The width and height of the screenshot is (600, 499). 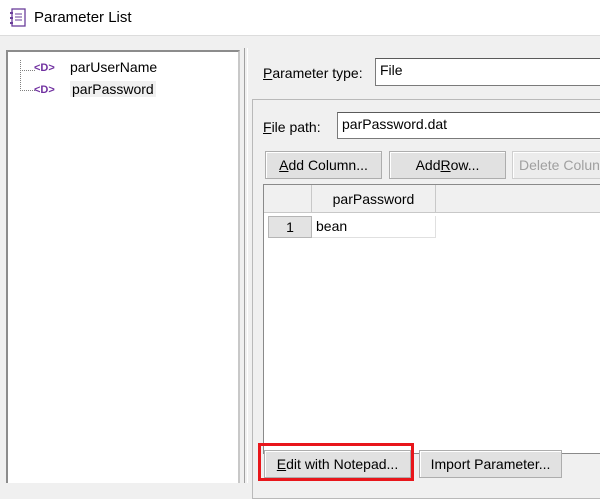 I want to click on window-title: Parameter List, so click(x=83, y=17).